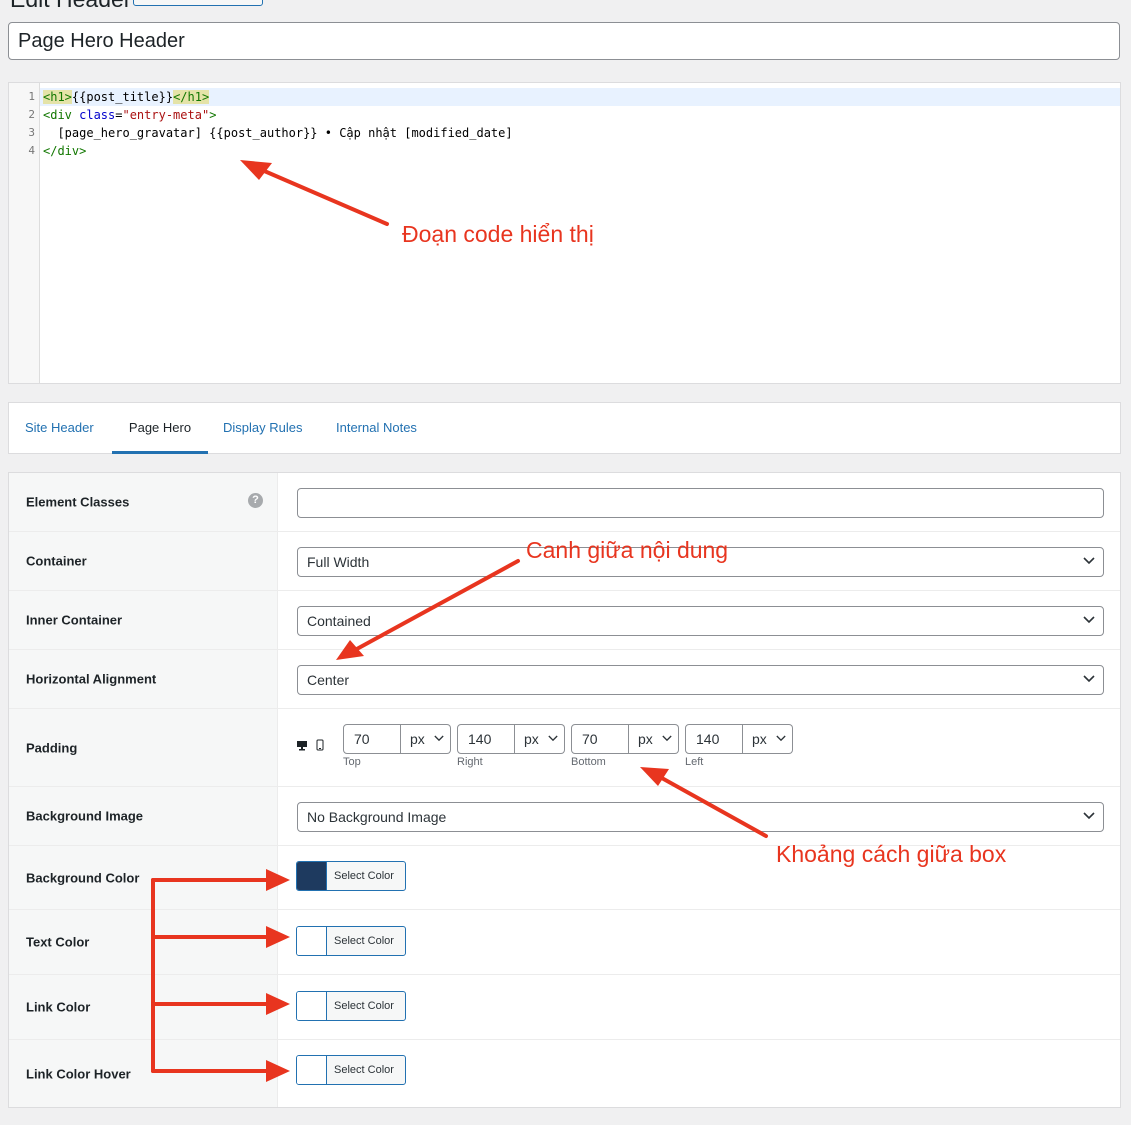 The height and width of the screenshot is (1125, 1131). I want to click on background-color-button: Select Color, so click(351, 876).